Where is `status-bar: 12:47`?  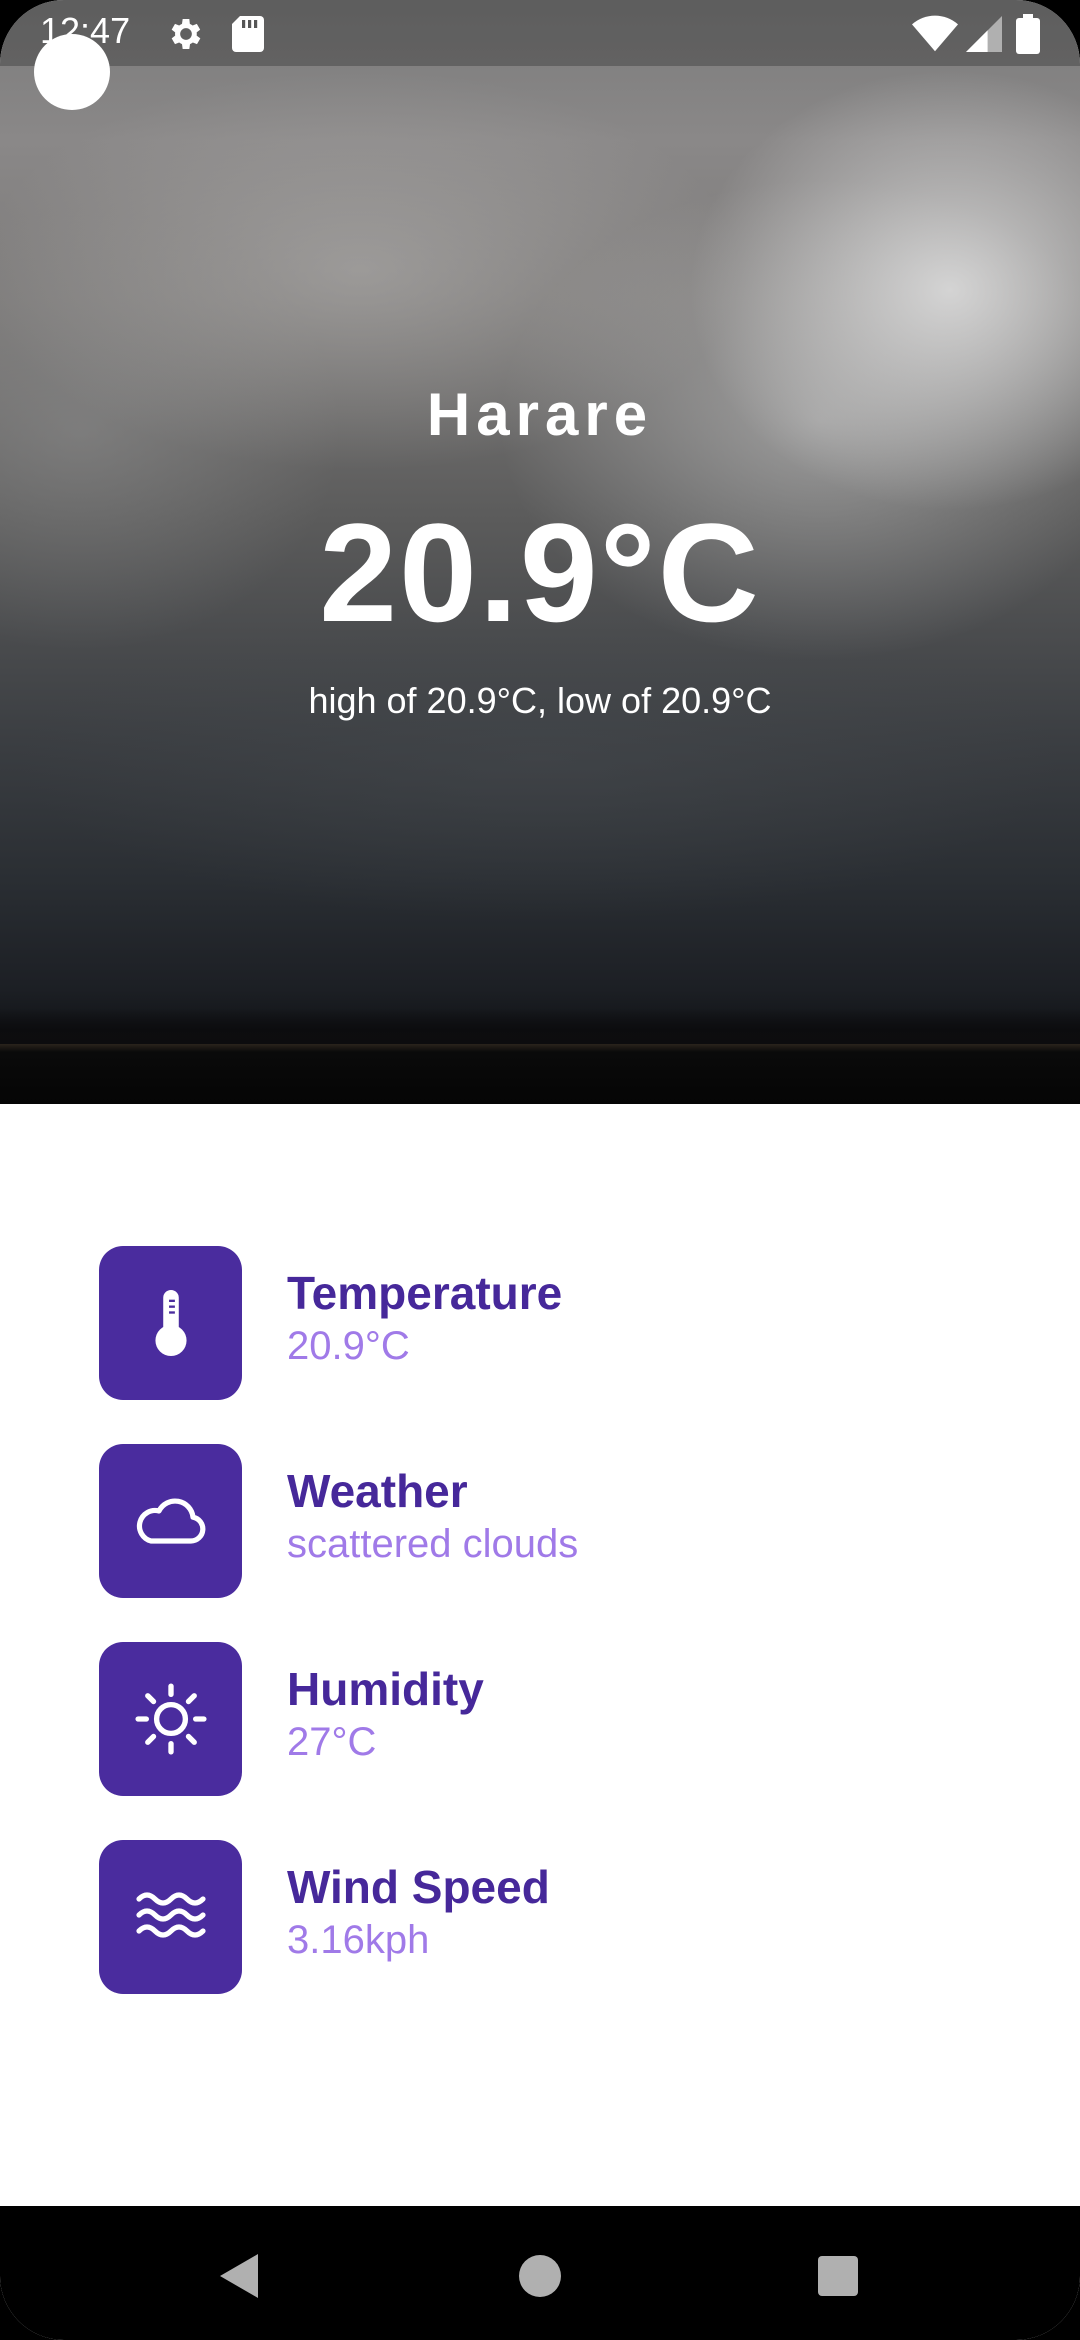
status-bar: 12:47 is located at coordinates (540, 33).